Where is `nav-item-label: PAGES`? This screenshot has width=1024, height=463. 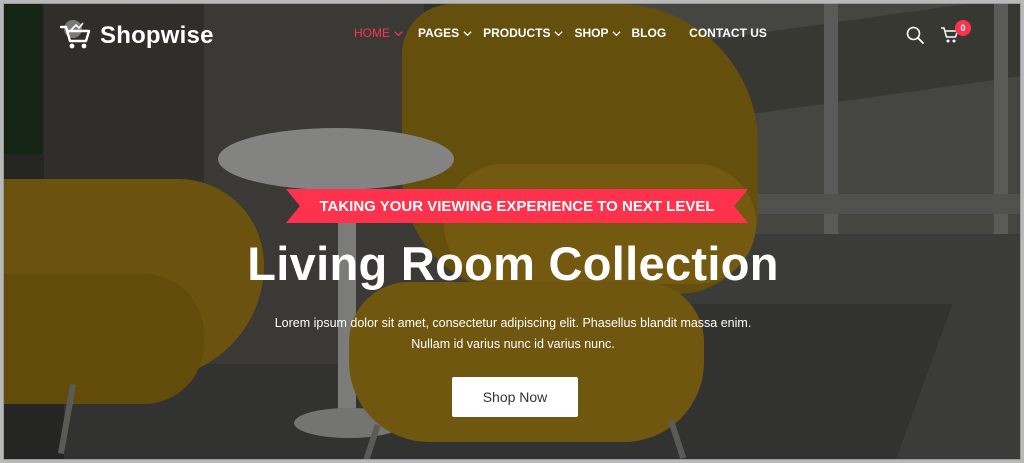
nav-item-label: PAGES is located at coordinates (439, 33).